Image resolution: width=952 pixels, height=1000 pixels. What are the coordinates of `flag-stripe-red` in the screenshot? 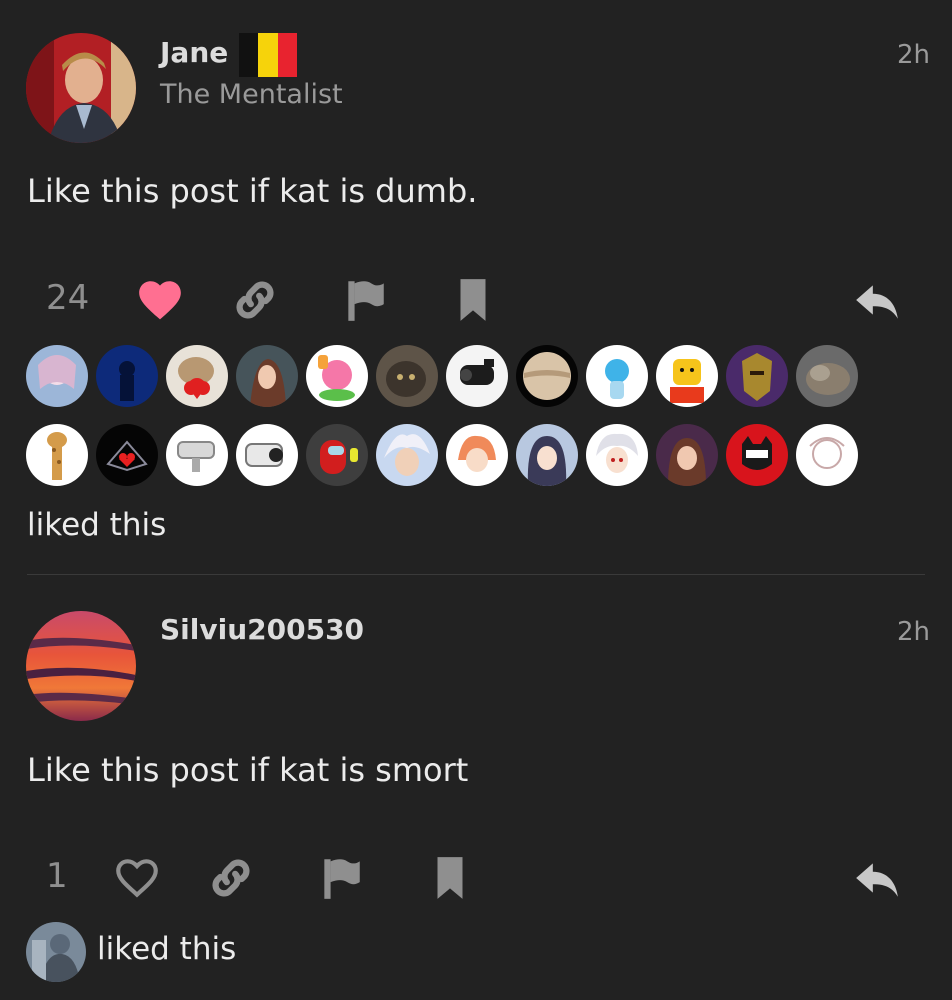 It's located at (287, 55).